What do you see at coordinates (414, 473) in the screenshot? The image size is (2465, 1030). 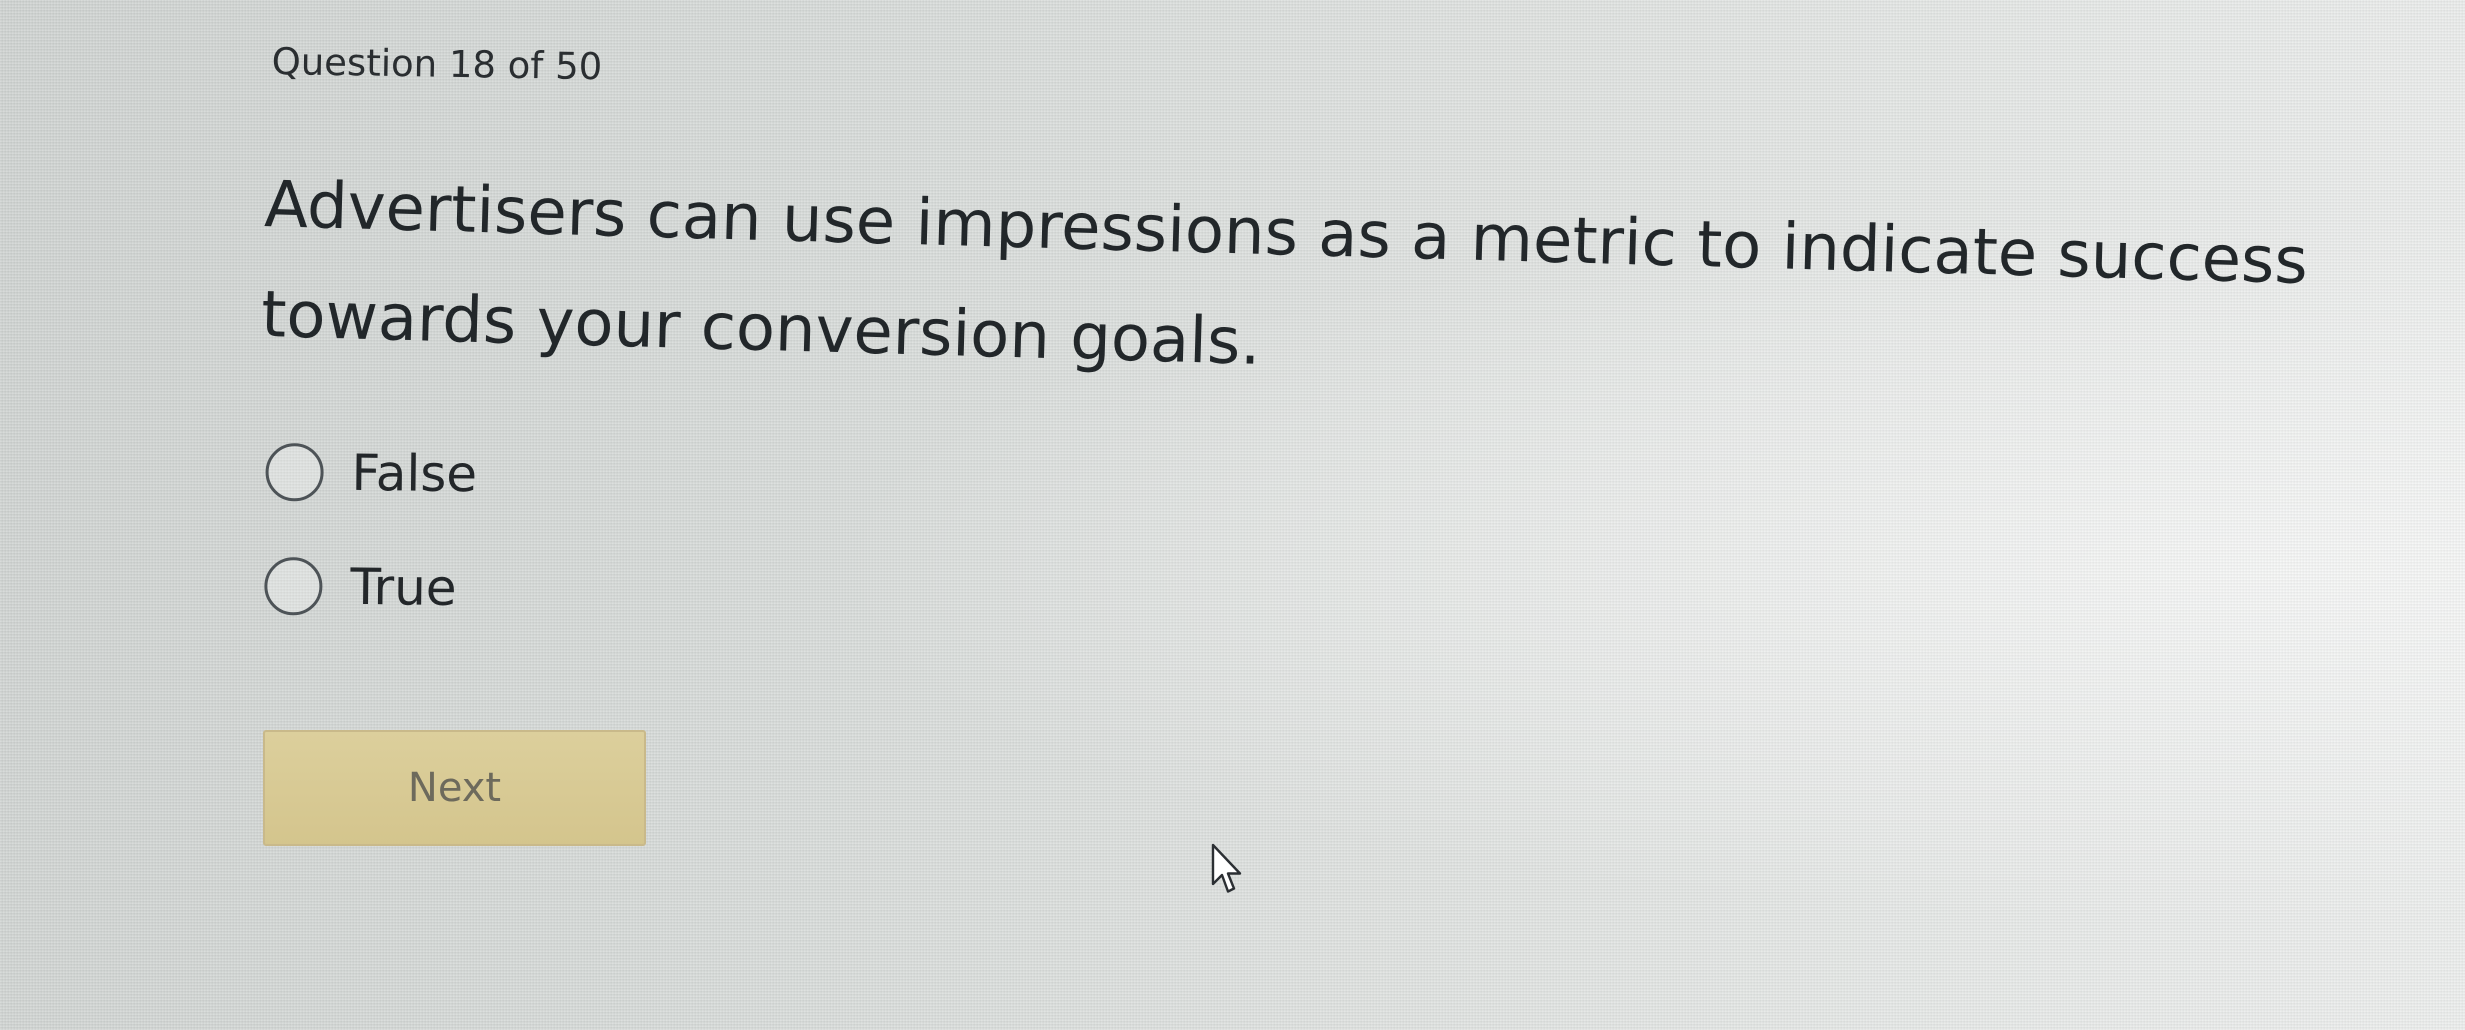 I see `option-label: False` at bounding box center [414, 473].